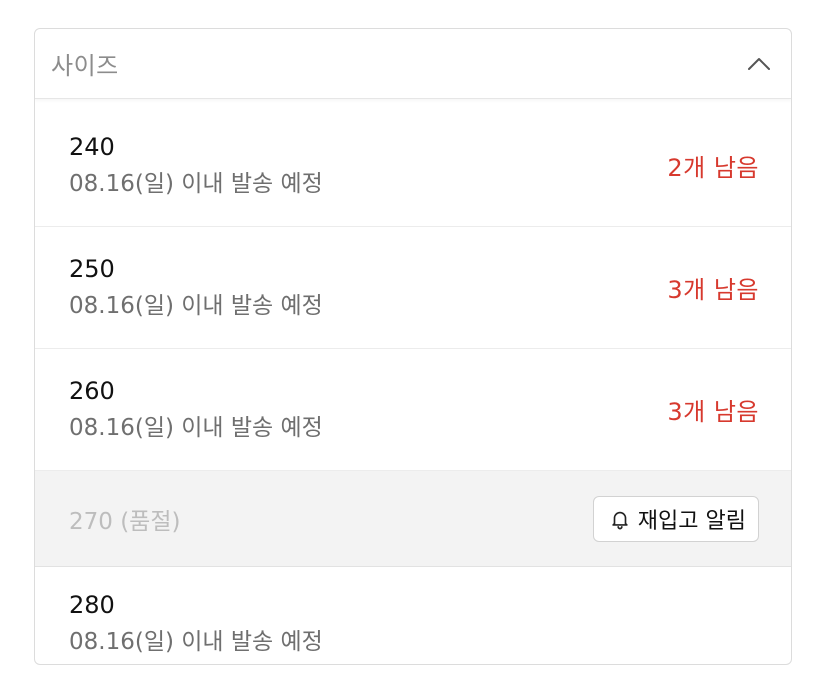 Image resolution: width=828 pixels, height=688 pixels. Describe the element at coordinates (413, 64) in the screenshot. I see `size-dropdown-toggle: 사이즈` at that location.